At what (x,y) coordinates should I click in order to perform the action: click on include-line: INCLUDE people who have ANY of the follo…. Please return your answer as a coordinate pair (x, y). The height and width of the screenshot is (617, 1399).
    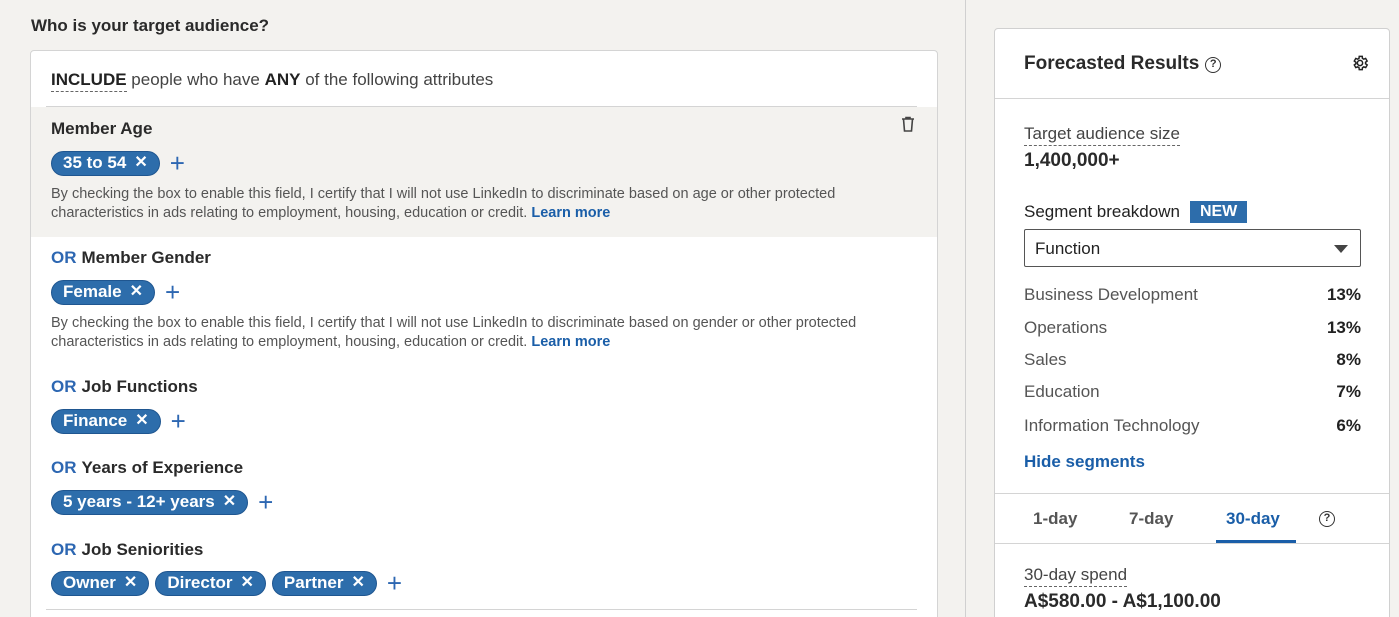
    Looking at the image, I should click on (272, 81).